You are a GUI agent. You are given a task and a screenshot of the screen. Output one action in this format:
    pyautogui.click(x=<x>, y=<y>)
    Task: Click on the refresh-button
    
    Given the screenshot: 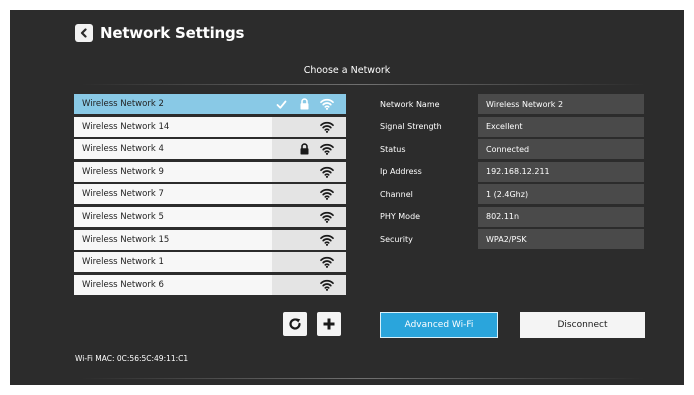 What is the action you would take?
    pyautogui.click(x=295, y=324)
    